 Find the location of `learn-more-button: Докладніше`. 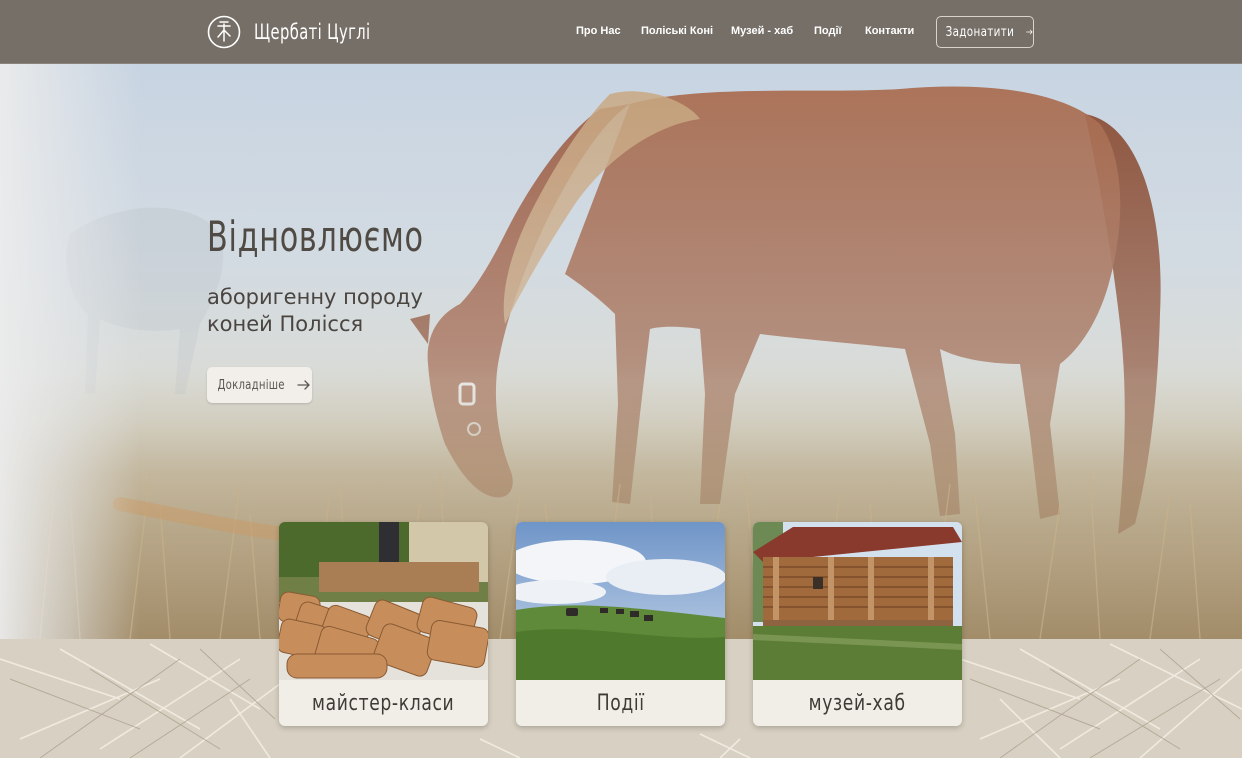

learn-more-button: Докладніше is located at coordinates (259, 385).